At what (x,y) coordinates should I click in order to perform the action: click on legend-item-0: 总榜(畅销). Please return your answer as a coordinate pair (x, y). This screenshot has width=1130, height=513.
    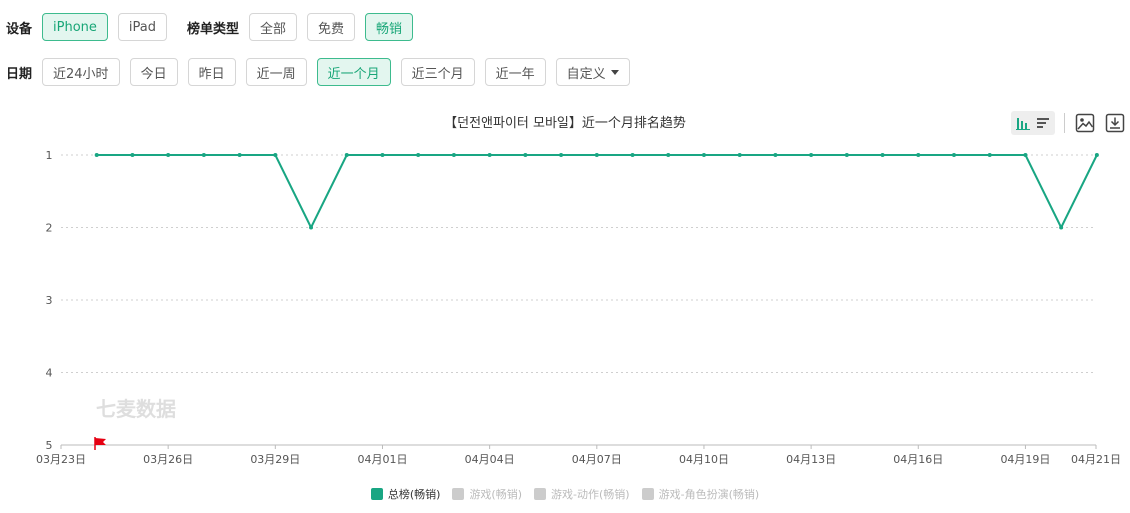
    Looking at the image, I should click on (405, 494).